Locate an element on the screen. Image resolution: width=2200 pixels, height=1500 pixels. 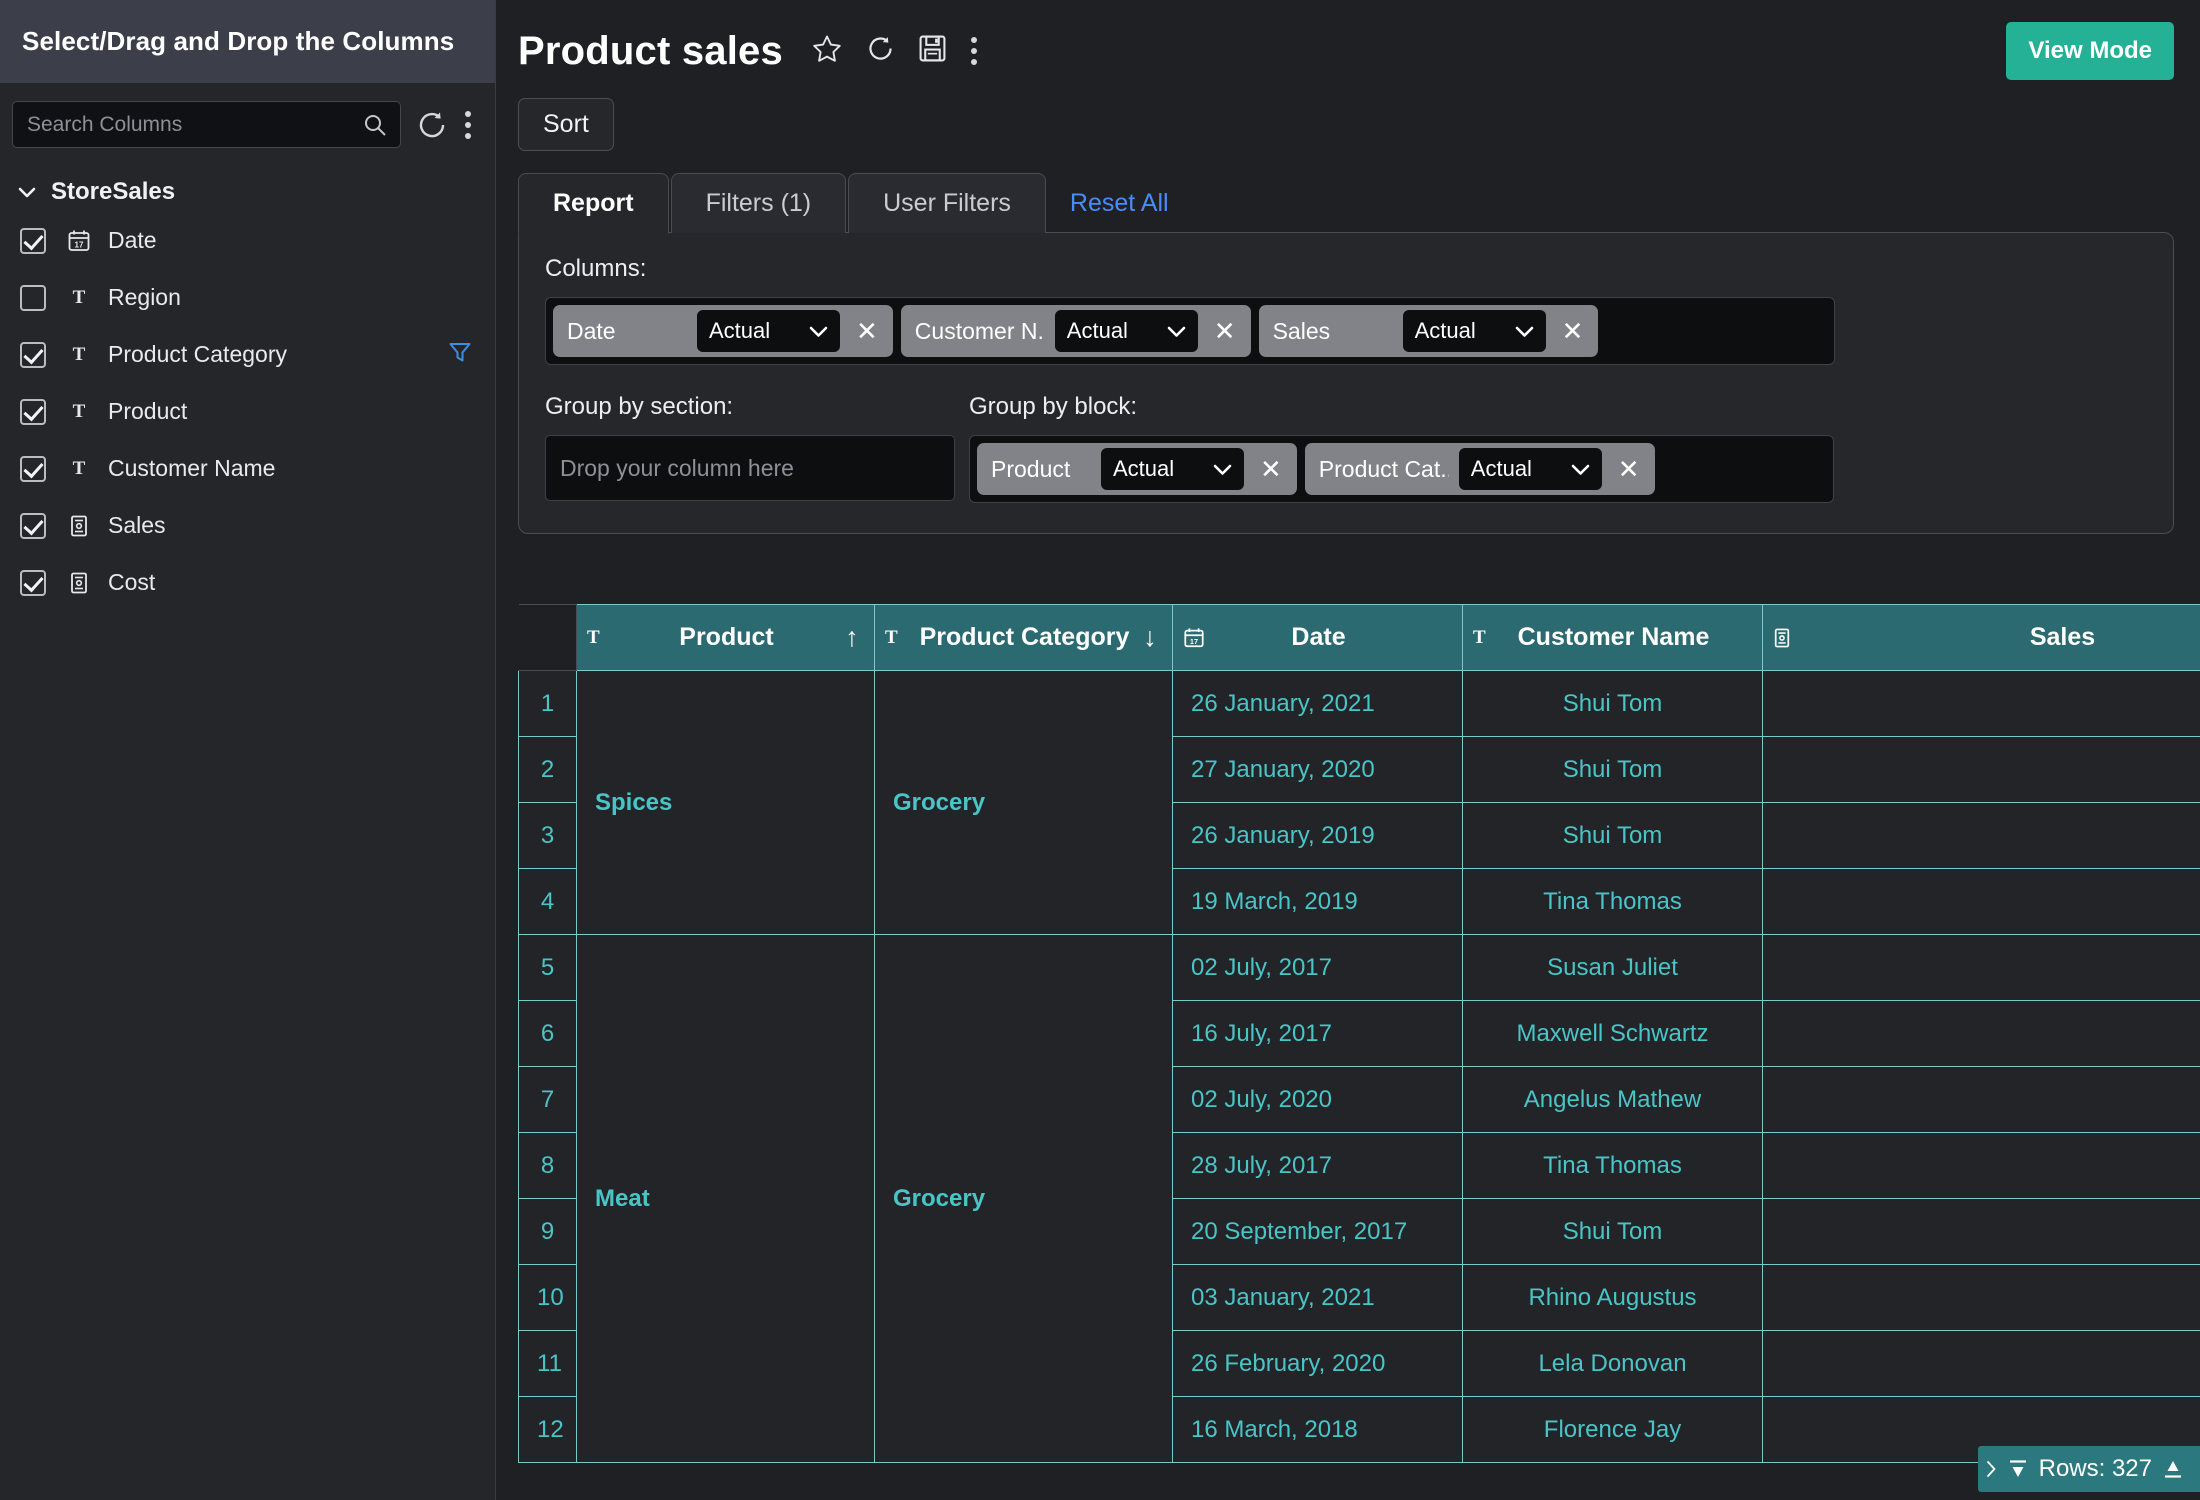
column-header-label: Sales is located at coordinates (2062, 637).